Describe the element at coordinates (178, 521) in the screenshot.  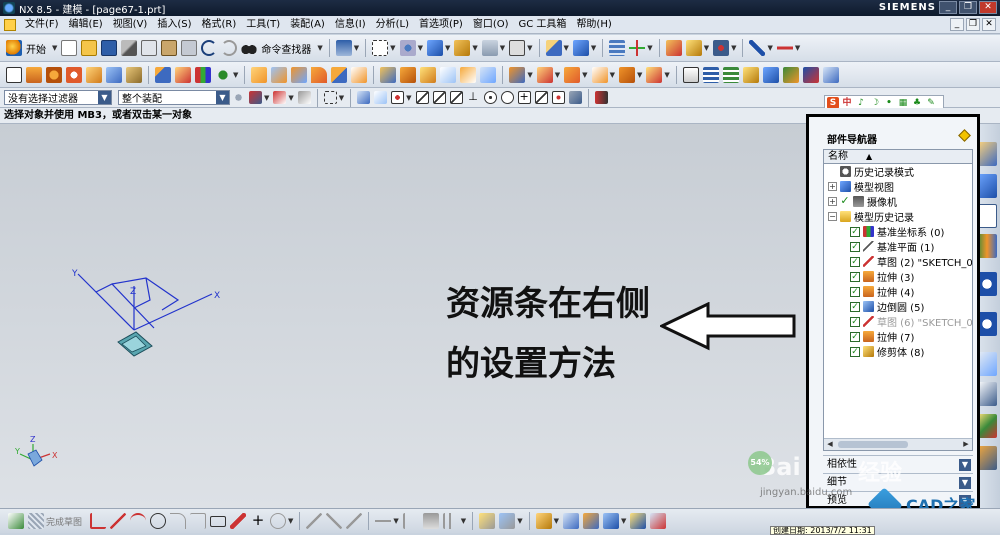
I see `fillet-icon` at that location.